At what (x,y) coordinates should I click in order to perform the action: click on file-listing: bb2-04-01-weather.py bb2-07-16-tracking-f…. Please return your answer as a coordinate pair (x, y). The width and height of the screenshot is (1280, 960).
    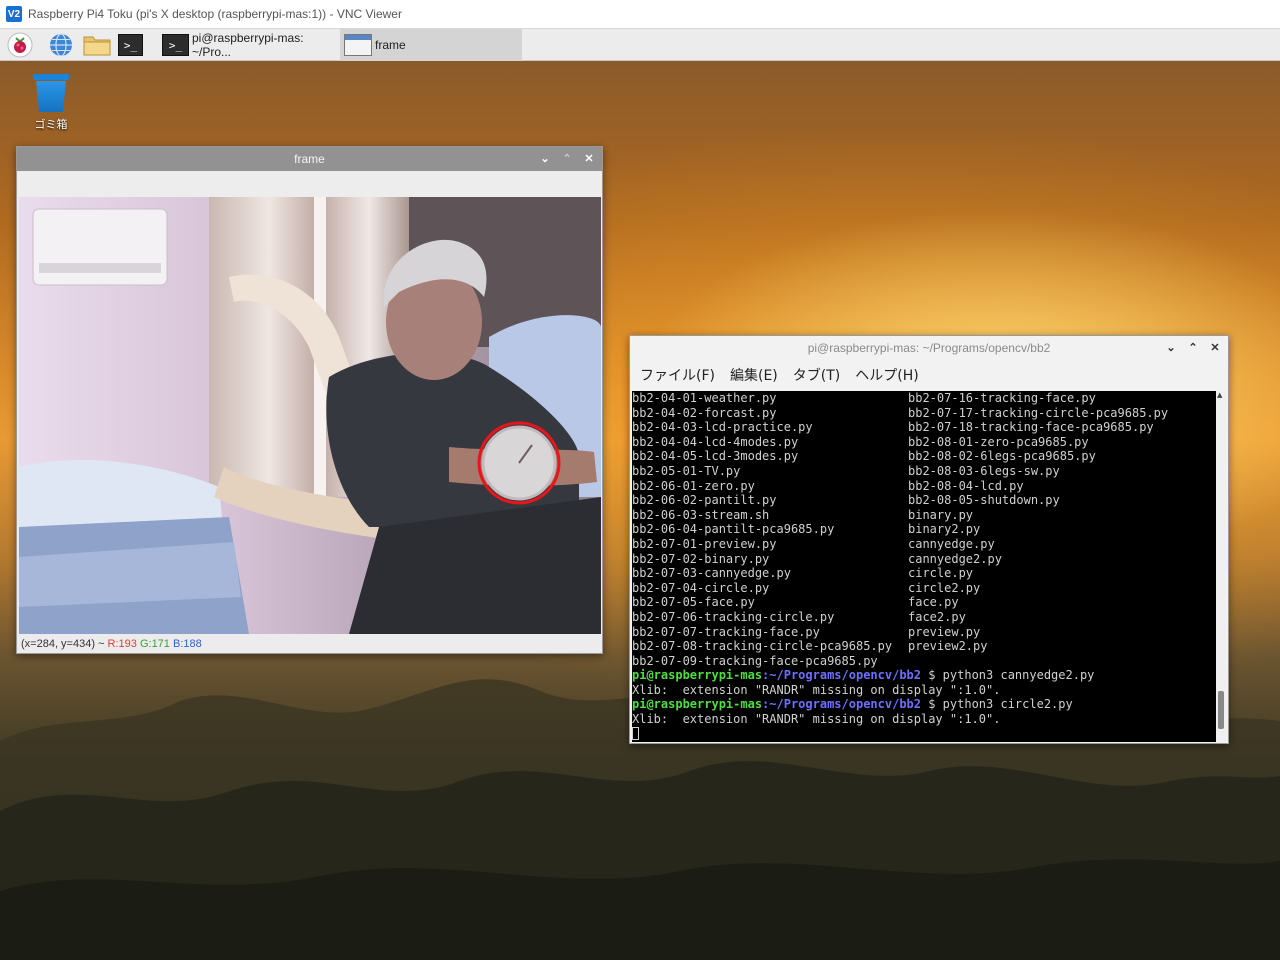
    Looking at the image, I should click on (924, 529).